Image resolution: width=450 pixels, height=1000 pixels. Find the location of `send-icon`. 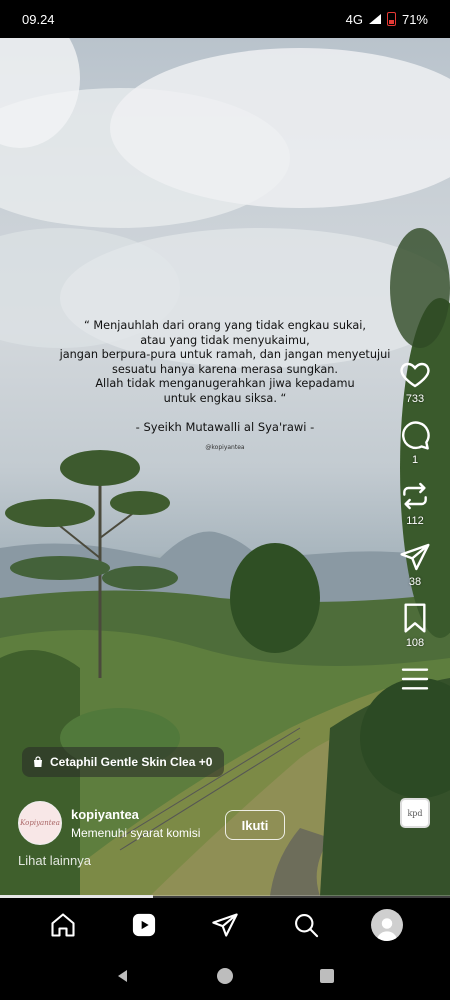

send-icon is located at coordinates (415, 557).